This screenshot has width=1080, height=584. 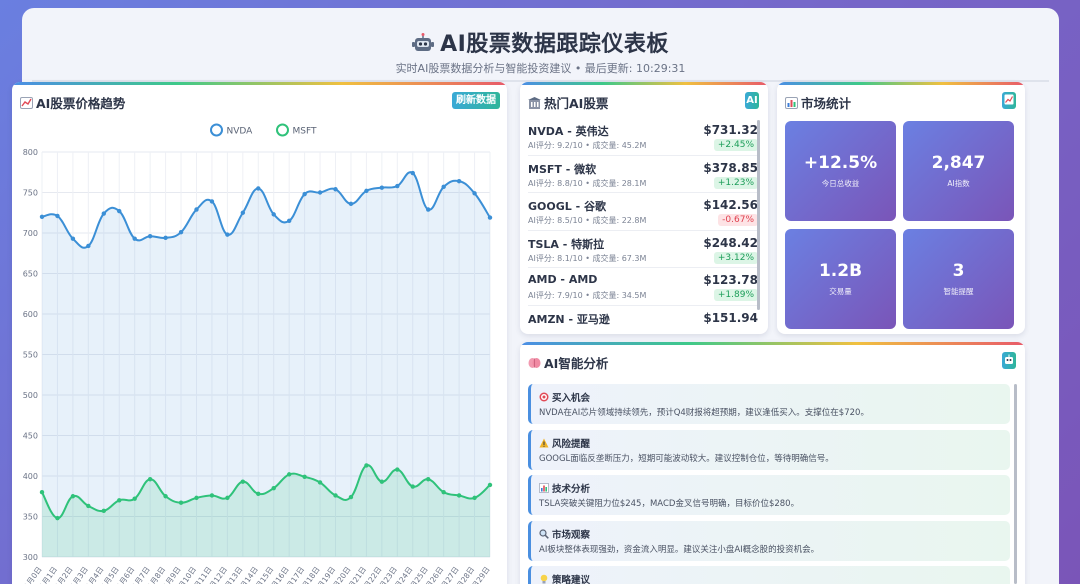 What do you see at coordinates (826, 103) in the screenshot?
I see `stats-card-title-text: 市场统计` at bounding box center [826, 103].